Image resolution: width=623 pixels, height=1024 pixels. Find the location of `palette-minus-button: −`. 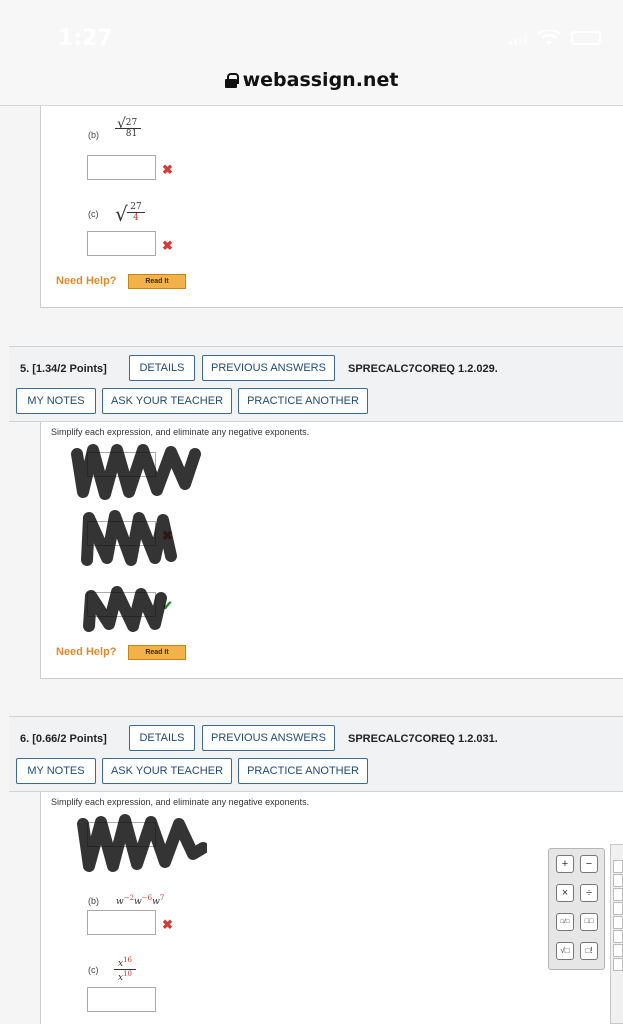

palette-minus-button: − is located at coordinates (589, 864).